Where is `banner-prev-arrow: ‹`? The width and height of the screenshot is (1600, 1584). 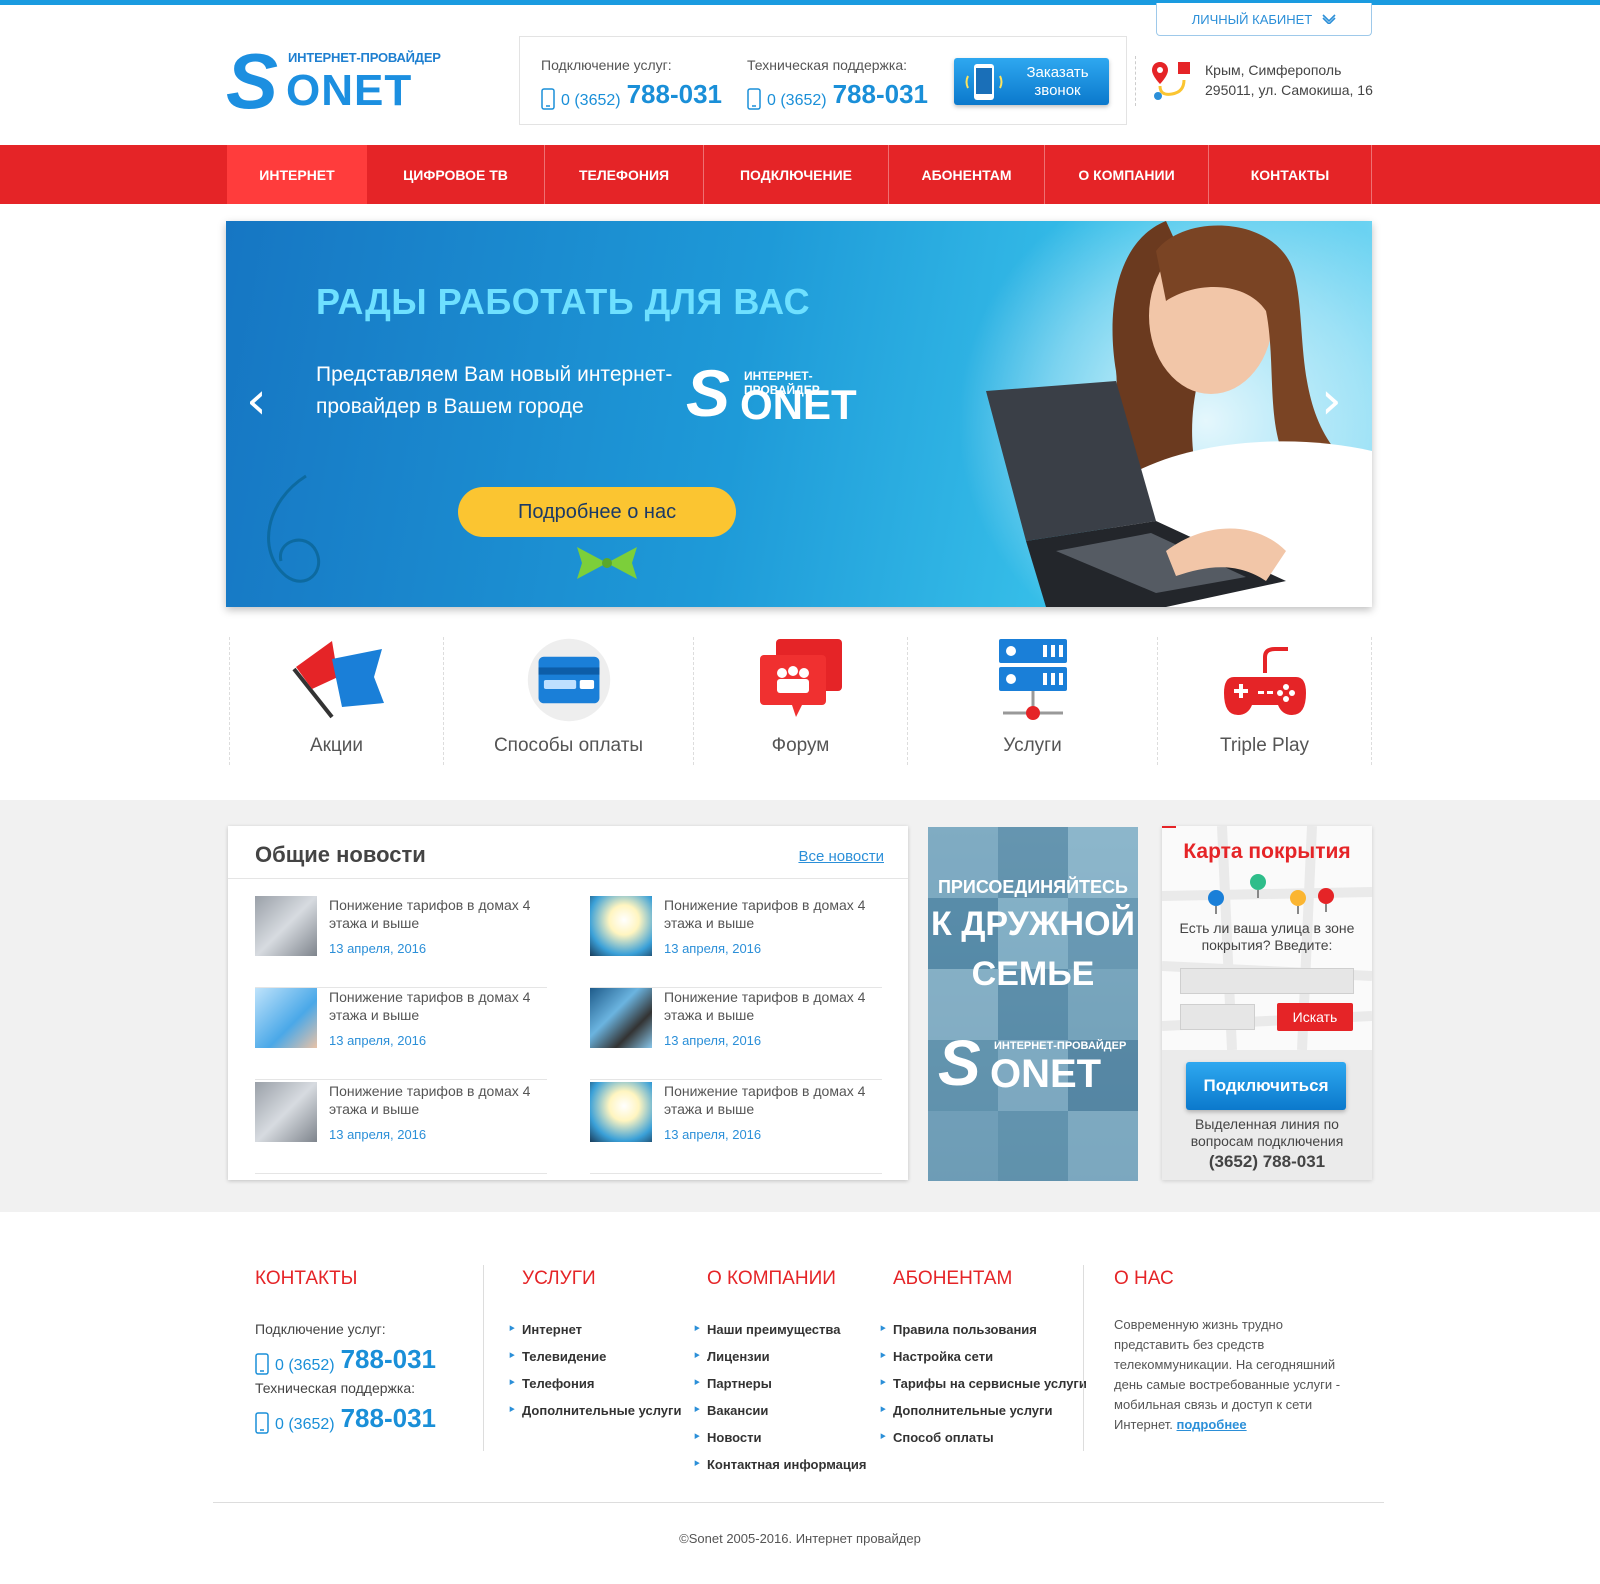 banner-prev-arrow: ‹ is located at coordinates (256, 401).